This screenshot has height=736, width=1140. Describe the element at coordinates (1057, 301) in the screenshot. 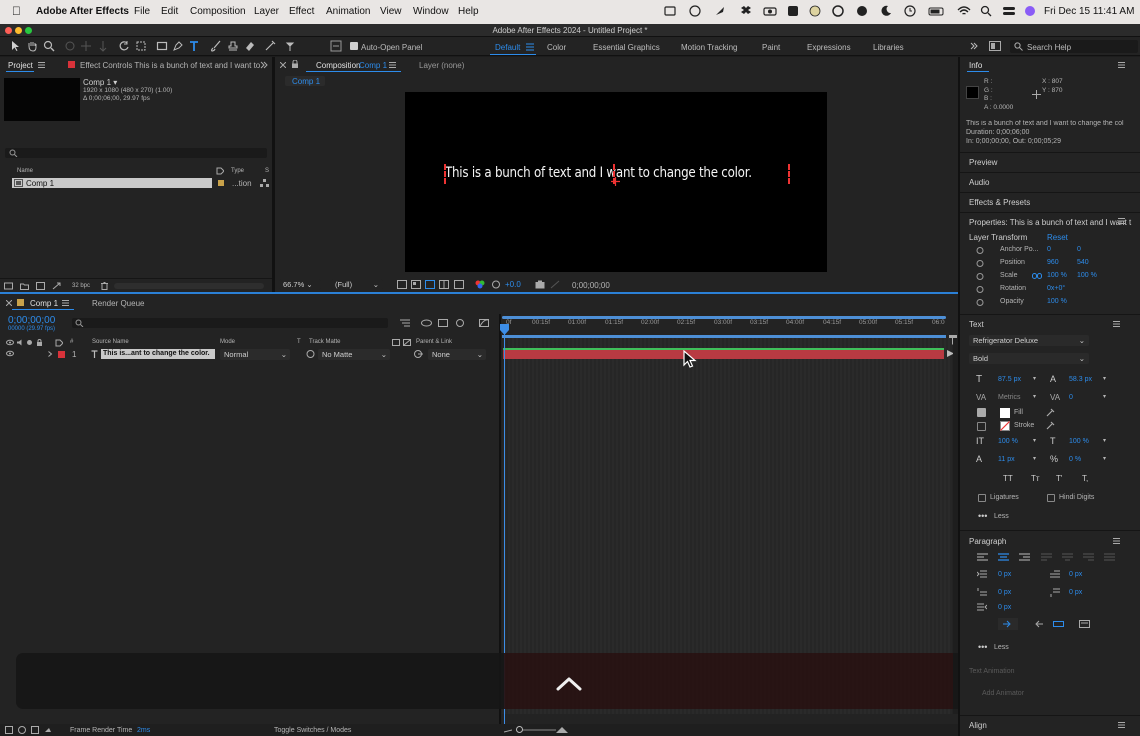

I see `opacity-value: 100 %` at that location.